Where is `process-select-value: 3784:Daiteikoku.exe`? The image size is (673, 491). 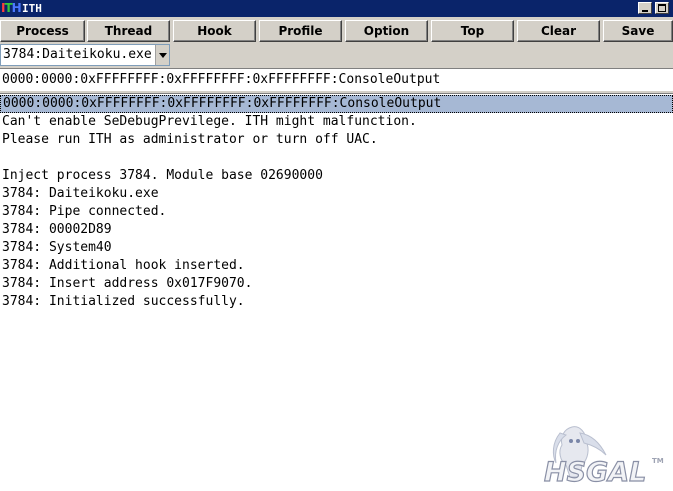 process-select-value: 3784:Daiteikoku.exe is located at coordinates (77, 54).